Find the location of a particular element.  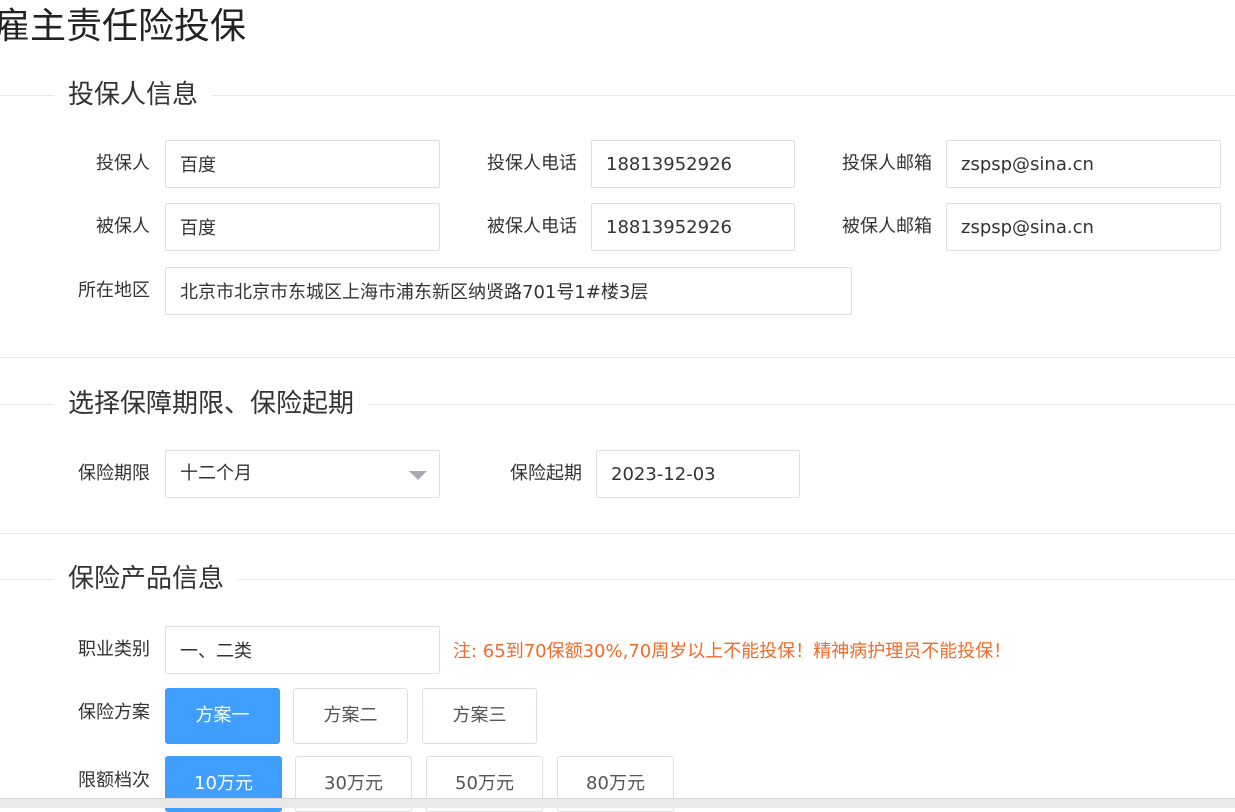

occupation-input is located at coordinates (302, 650).